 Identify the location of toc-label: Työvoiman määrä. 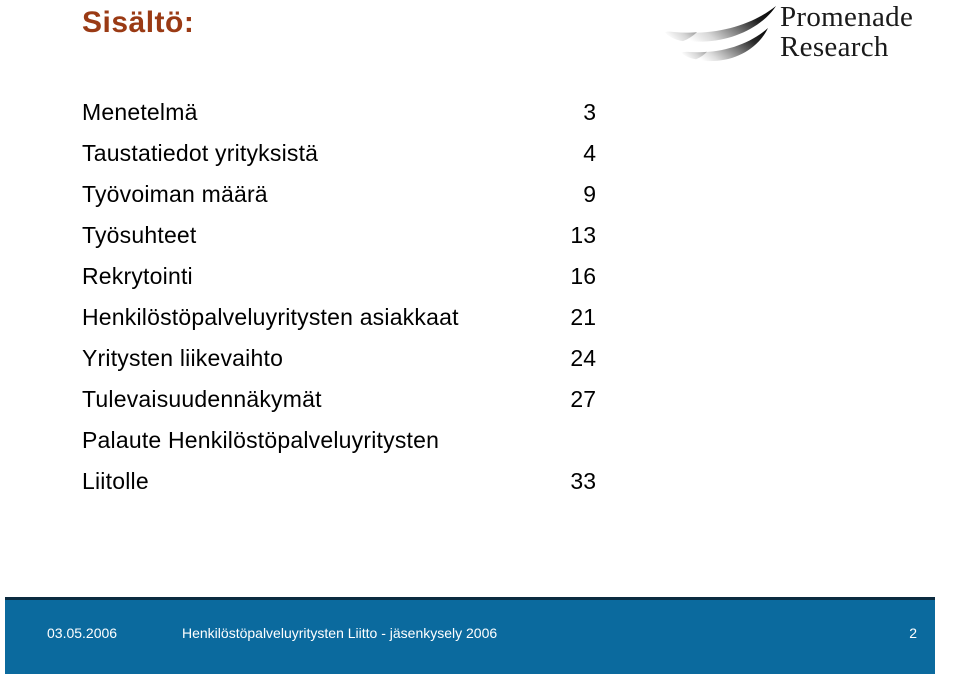
(175, 194).